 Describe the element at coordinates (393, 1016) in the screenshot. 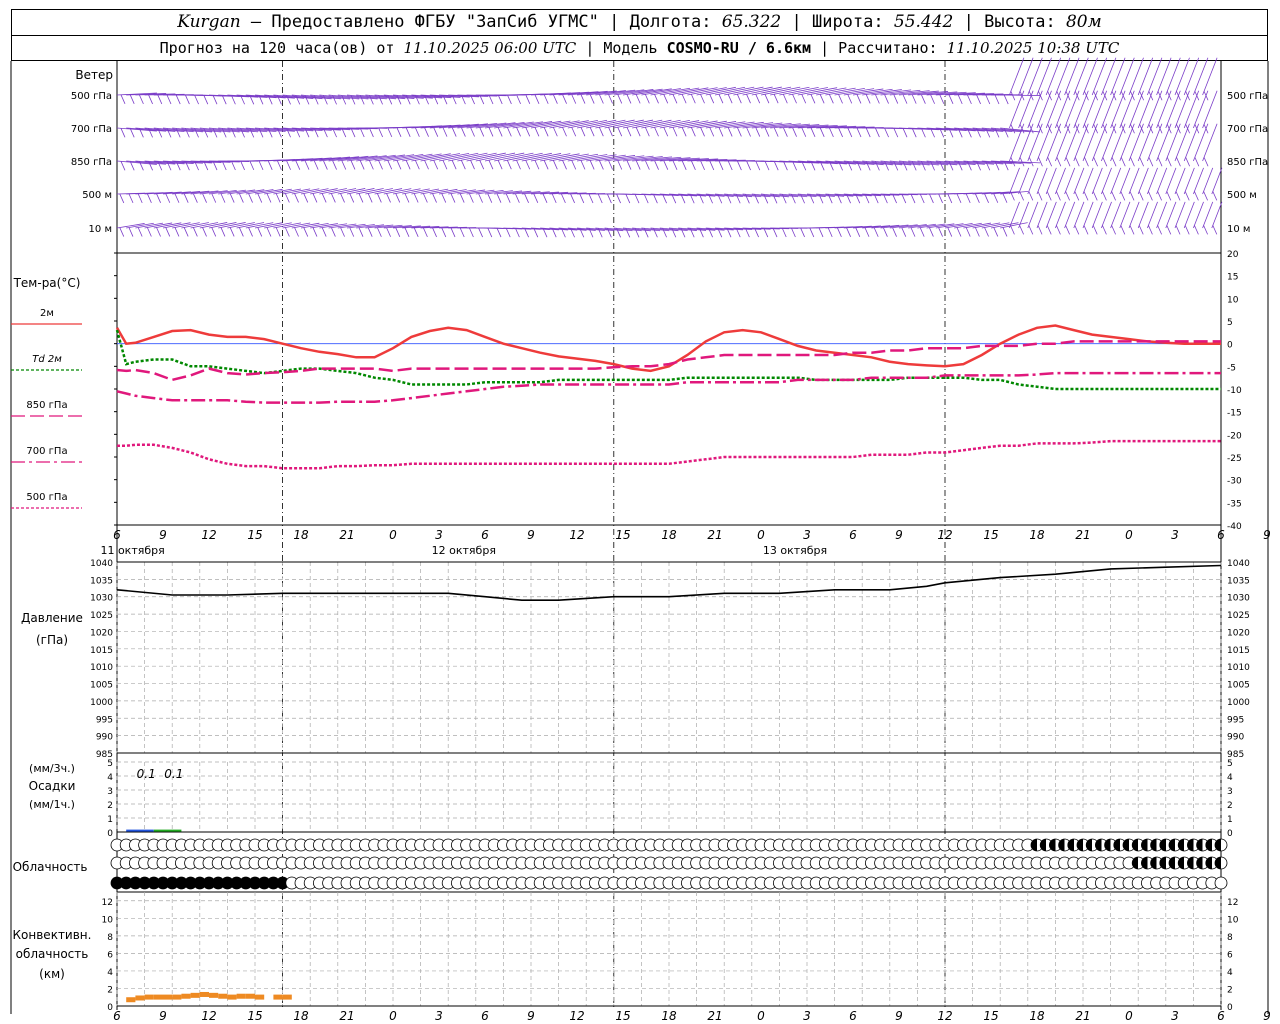

I see `time-axis-label-bottom: 0` at that location.